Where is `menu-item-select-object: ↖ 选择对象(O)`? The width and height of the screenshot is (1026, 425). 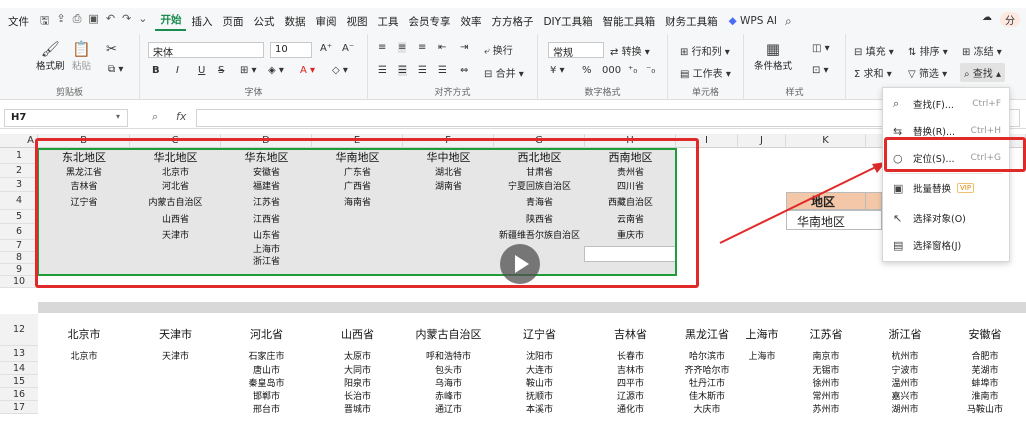 menu-item-select-object: ↖ 选择对象(O) is located at coordinates (946, 218).